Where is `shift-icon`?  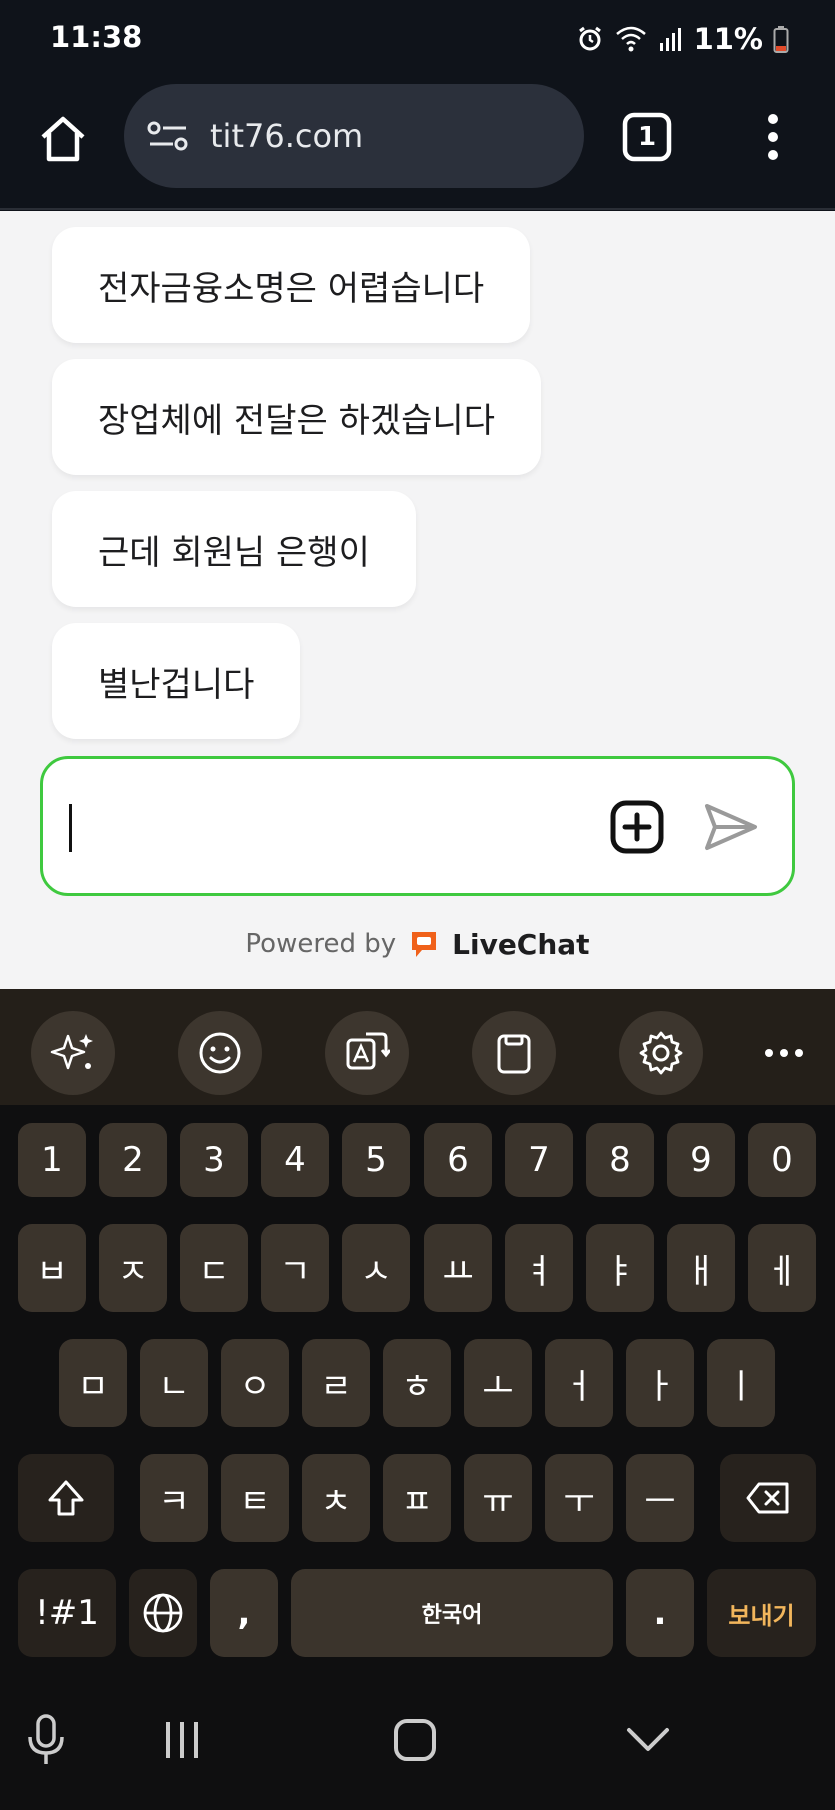 shift-icon is located at coordinates (66, 1498).